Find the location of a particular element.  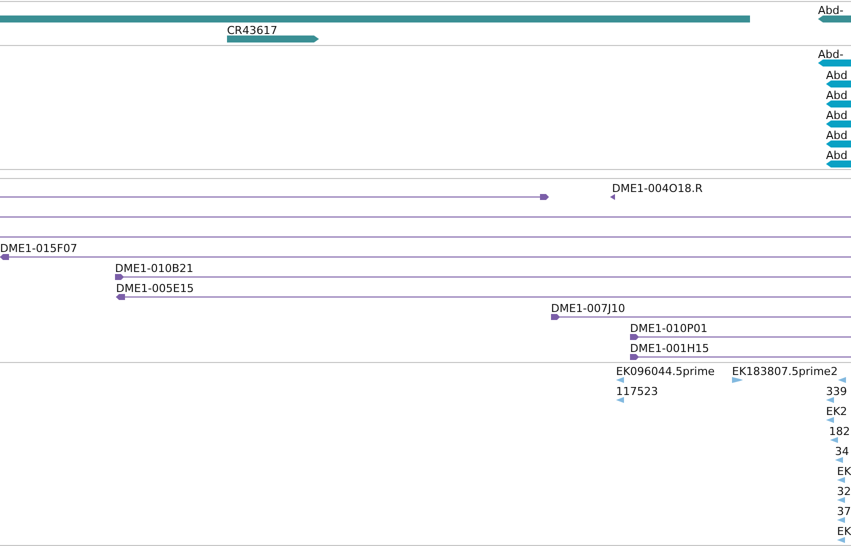

feature-label: EK183807.5prime2 is located at coordinates (785, 371).